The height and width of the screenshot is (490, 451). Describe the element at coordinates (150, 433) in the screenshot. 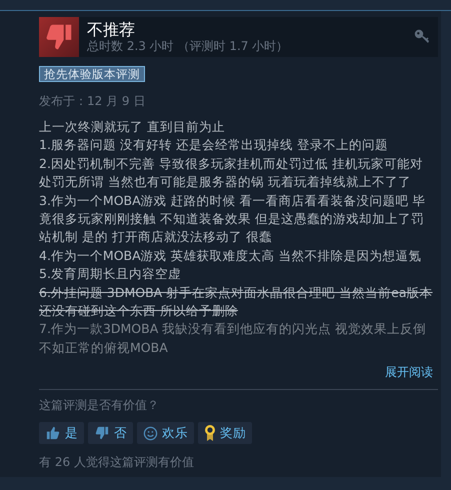

I see `smiley-icon` at that location.